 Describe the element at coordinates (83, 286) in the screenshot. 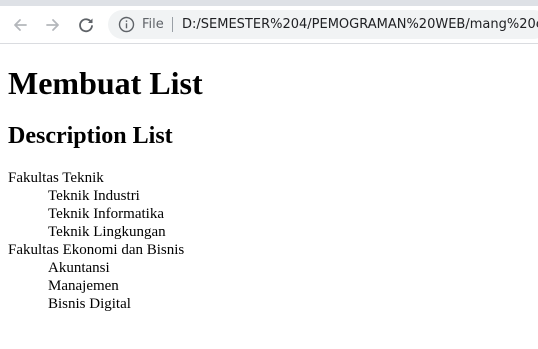

I see `list-description: Manajemen` at that location.